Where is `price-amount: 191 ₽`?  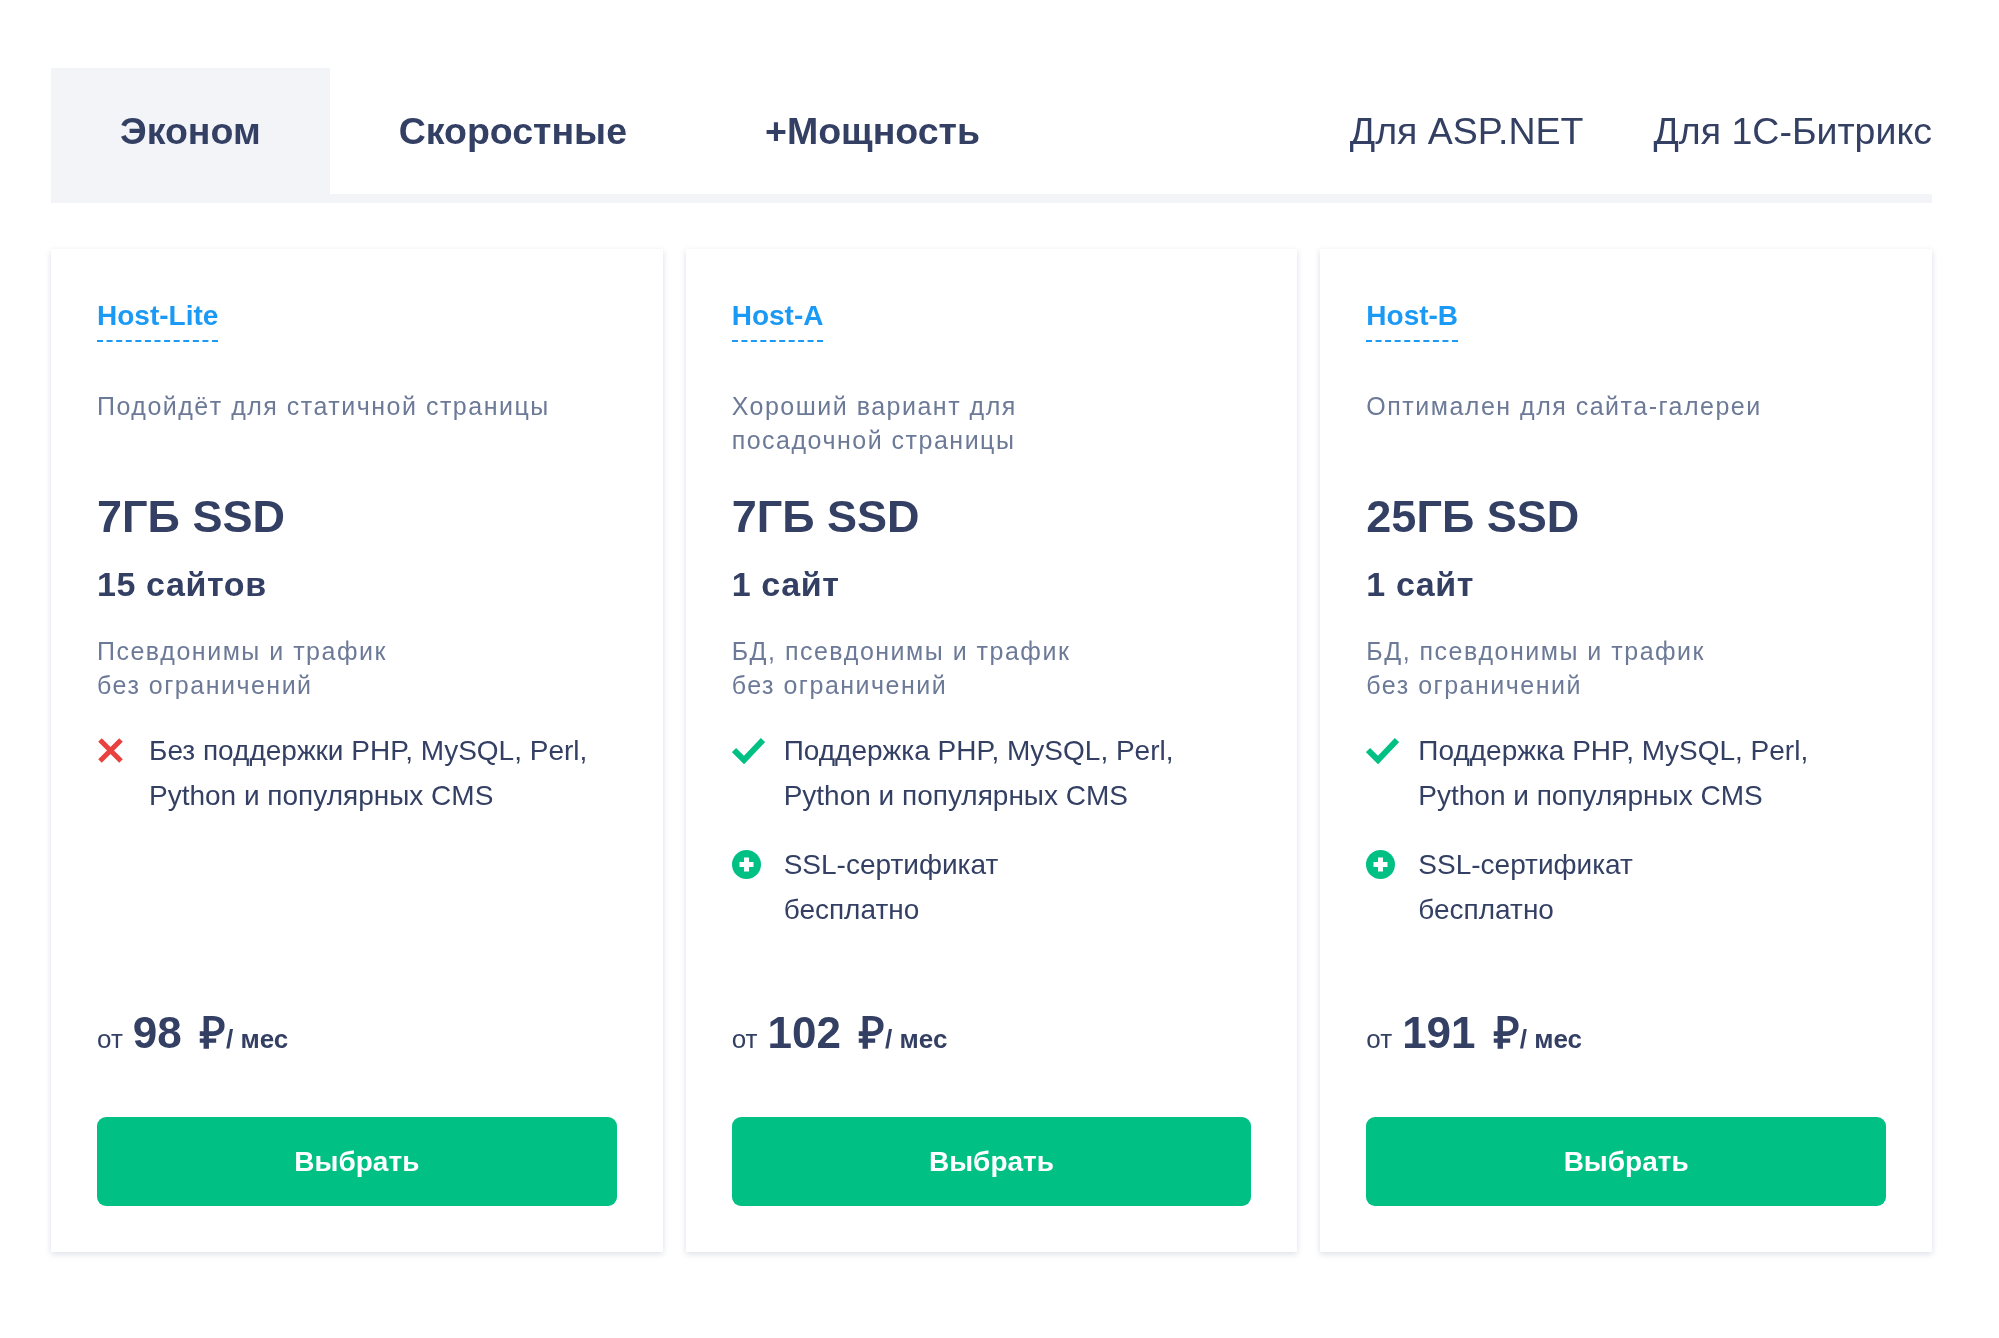
price-amount: 191 ₽ is located at coordinates (1461, 1033).